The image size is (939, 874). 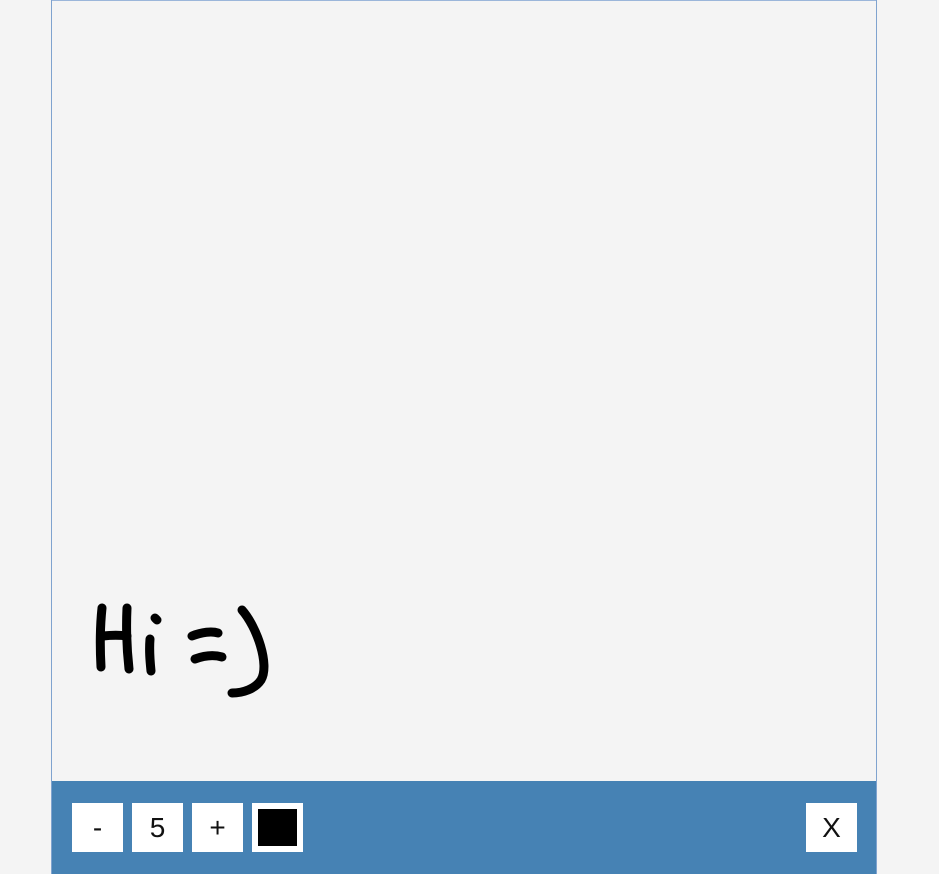 What do you see at coordinates (217, 827) in the screenshot?
I see `increase-size-button: +` at bounding box center [217, 827].